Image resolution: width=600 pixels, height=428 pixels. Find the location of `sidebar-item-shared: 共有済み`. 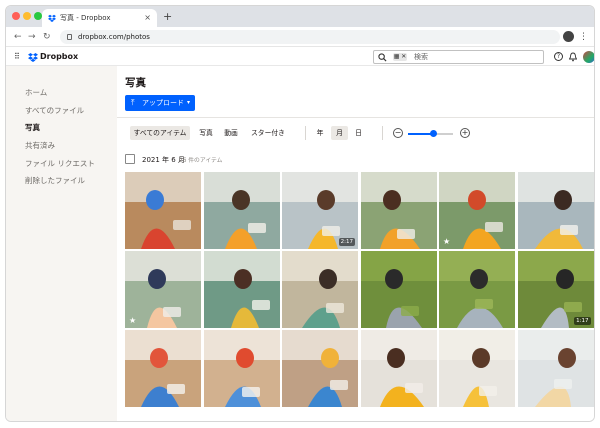

sidebar-item-shared: 共有済み is located at coordinates (40, 146).